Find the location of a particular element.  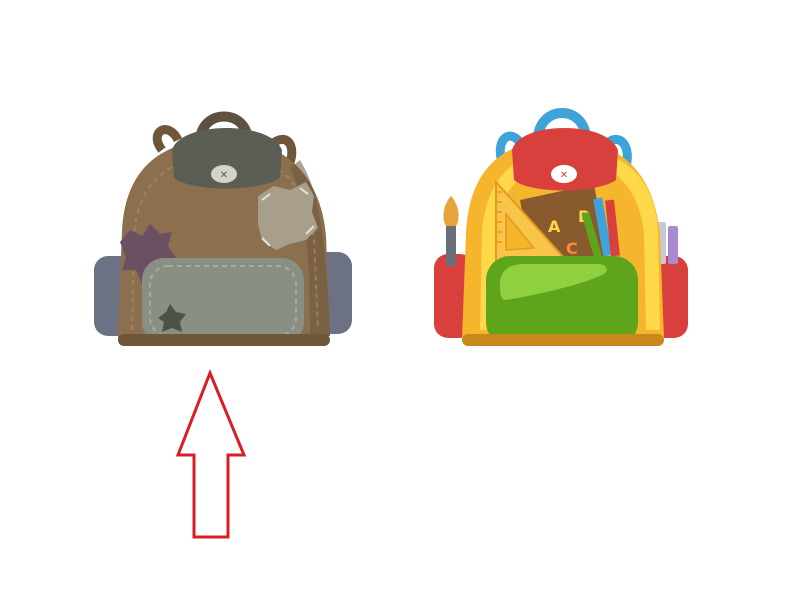

new-backpack: A B C ✕ is located at coordinates (561, 227).